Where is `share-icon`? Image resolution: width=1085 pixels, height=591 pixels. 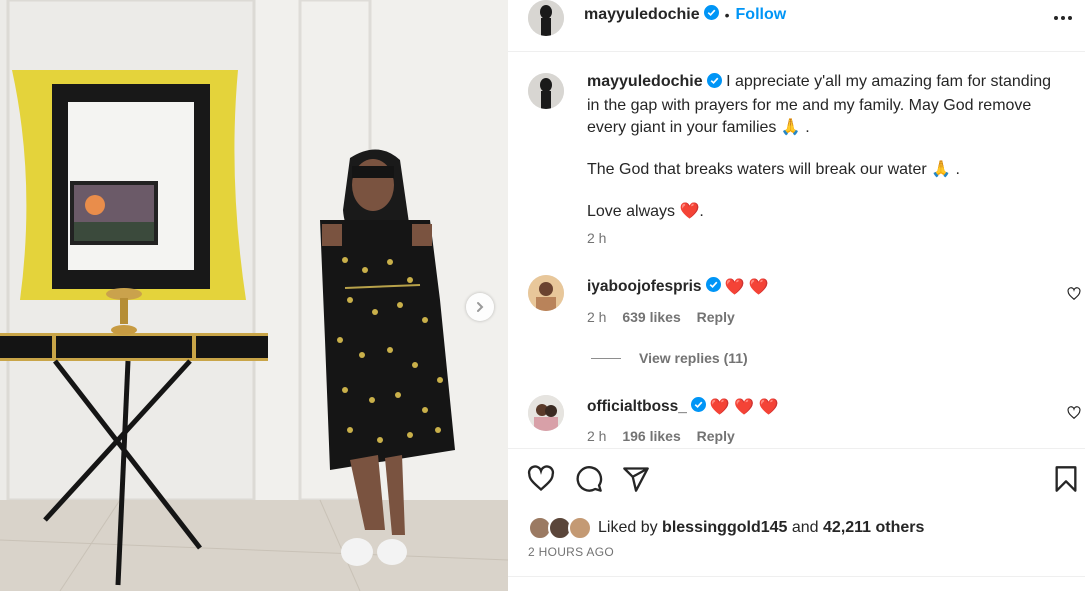
share-icon is located at coordinates (636, 479).